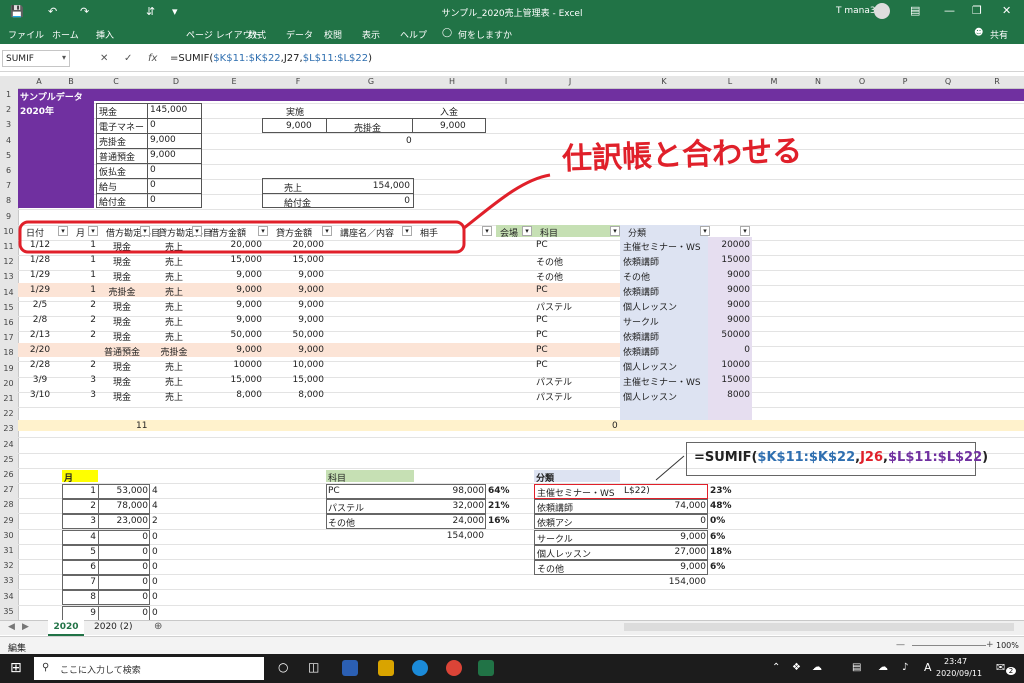 This screenshot has width=1024, height=683. I want to click on row-header: 24, so click(8, 444).